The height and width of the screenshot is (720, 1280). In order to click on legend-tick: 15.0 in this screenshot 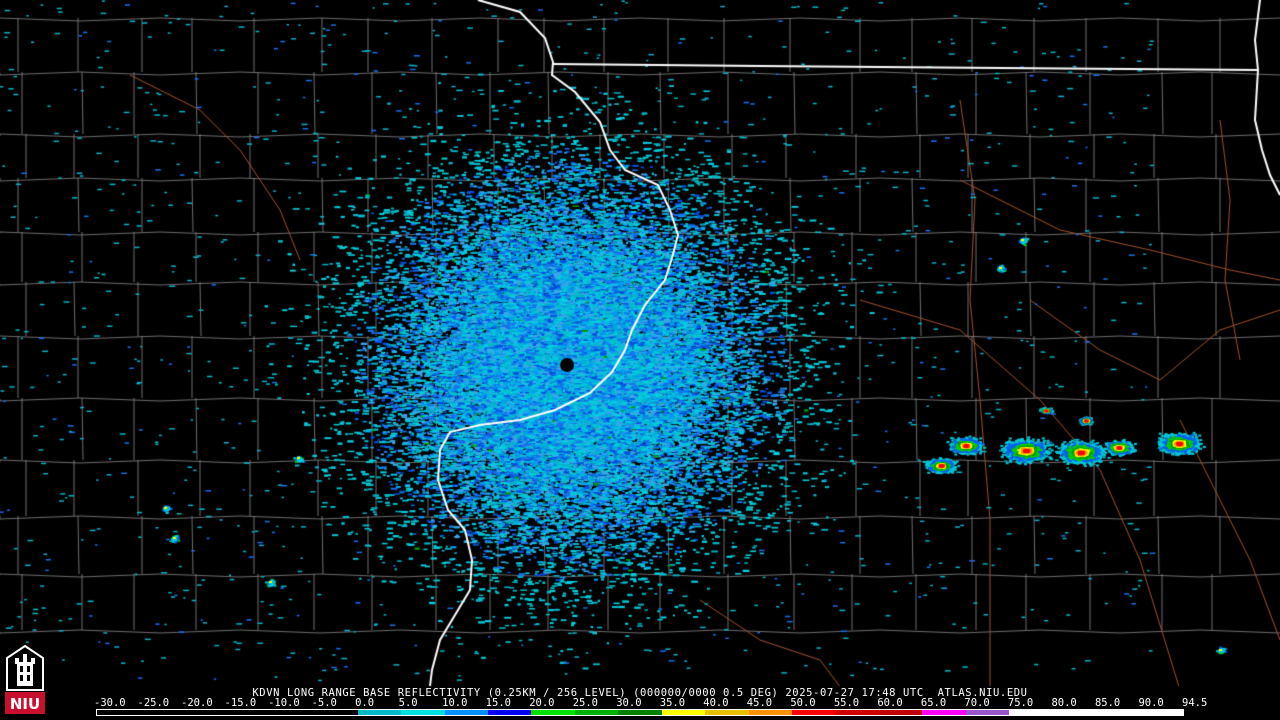, I will do `click(498, 703)`.